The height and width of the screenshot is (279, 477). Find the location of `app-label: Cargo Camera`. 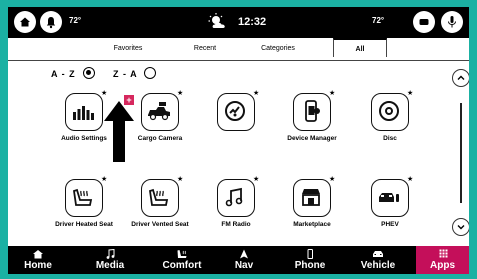

app-label: Cargo Camera is located at coordinates (160, 138).